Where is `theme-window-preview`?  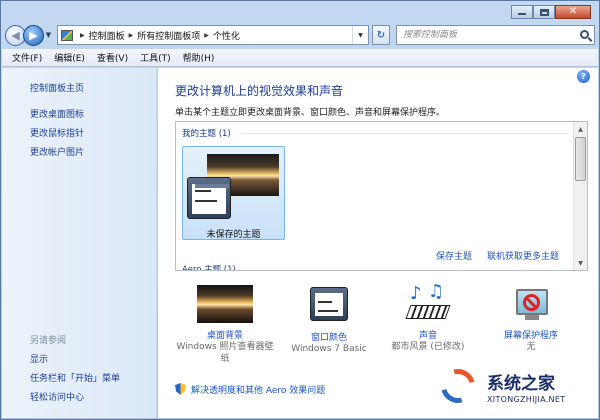 theme-window-preview is located at coordinates (209, 198).